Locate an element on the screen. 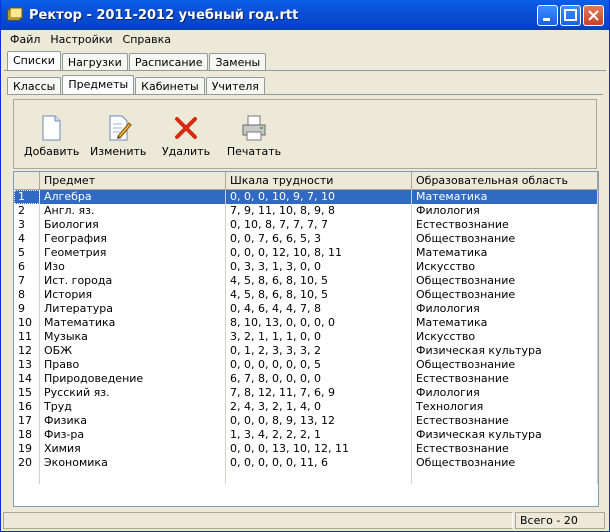 The image size is (610, 532). title-bar: Ректор - 2011-2012 учебный год.rtt is located at coordinates (305, 15).